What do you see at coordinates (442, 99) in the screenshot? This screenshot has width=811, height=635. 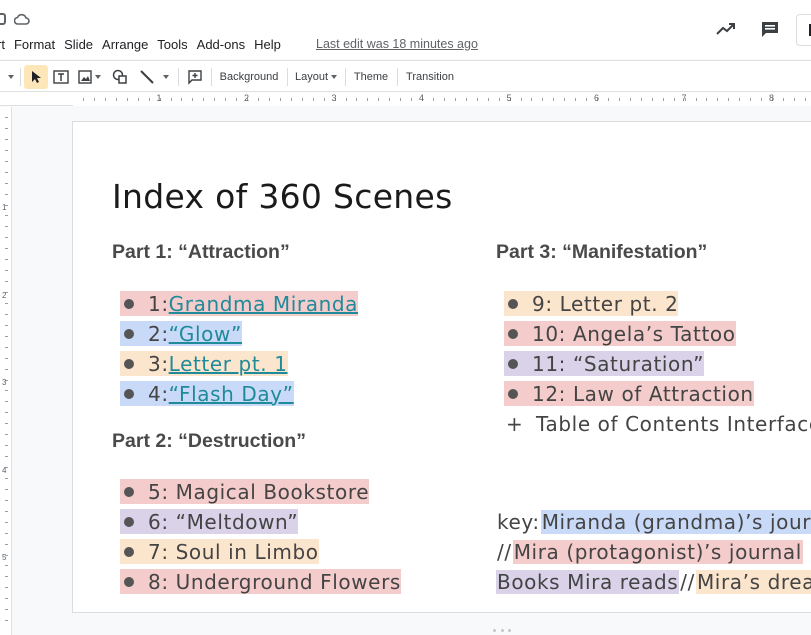 I see `ruler-page-area: 1 2 3 4 5 6 7 8` at bounding box center [442, 99].